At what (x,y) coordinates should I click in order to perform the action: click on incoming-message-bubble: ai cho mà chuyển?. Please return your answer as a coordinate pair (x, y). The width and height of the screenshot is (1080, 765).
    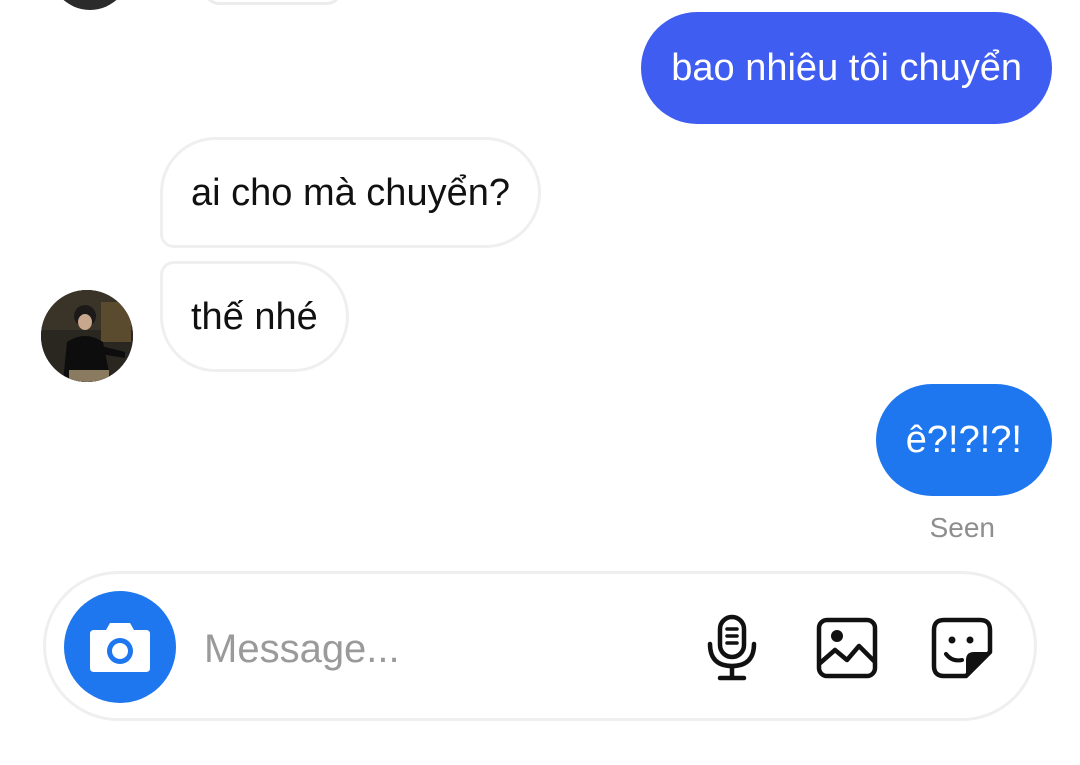
    Looking at the image, I should click on (350, 192).